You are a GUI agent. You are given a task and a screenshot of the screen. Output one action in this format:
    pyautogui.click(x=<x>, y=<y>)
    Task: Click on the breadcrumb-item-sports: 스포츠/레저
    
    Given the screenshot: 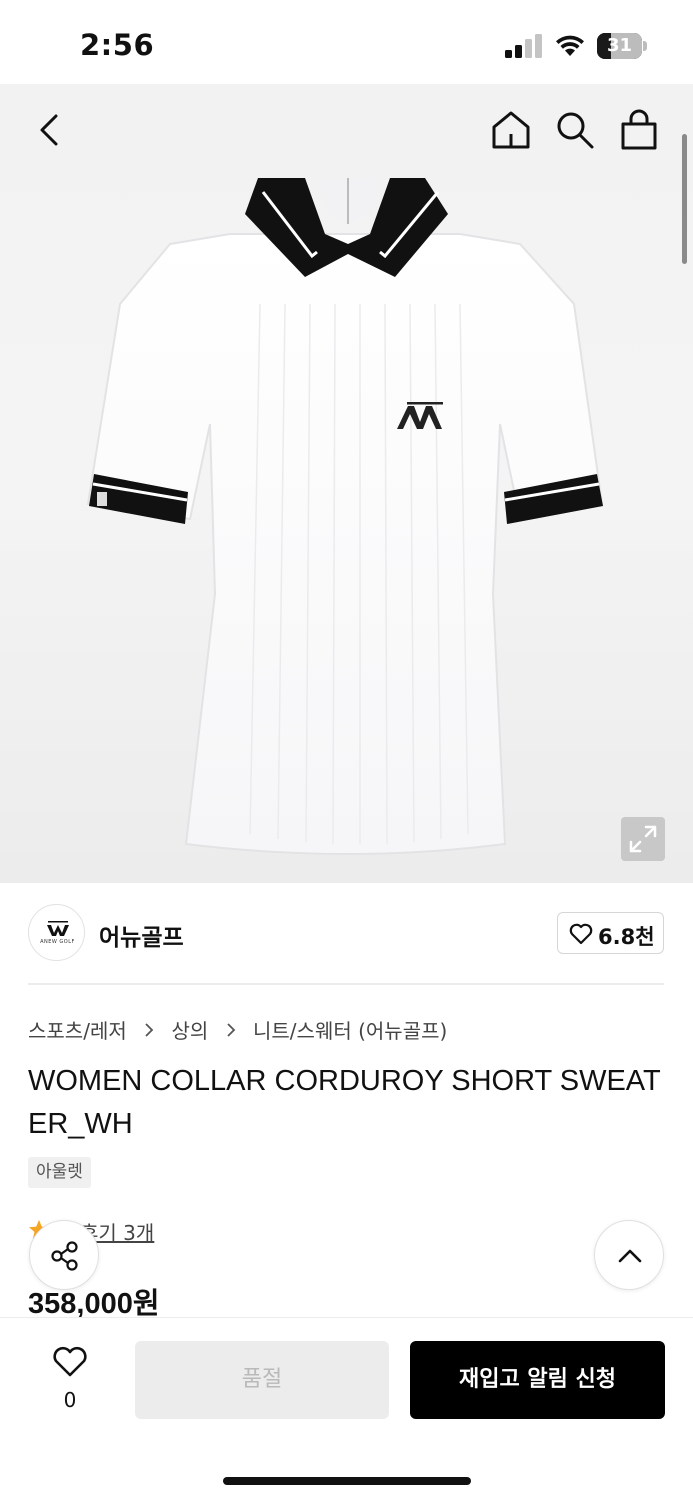 What is the action you would take?
    pyautogui.click(x=77, y=1029)
    